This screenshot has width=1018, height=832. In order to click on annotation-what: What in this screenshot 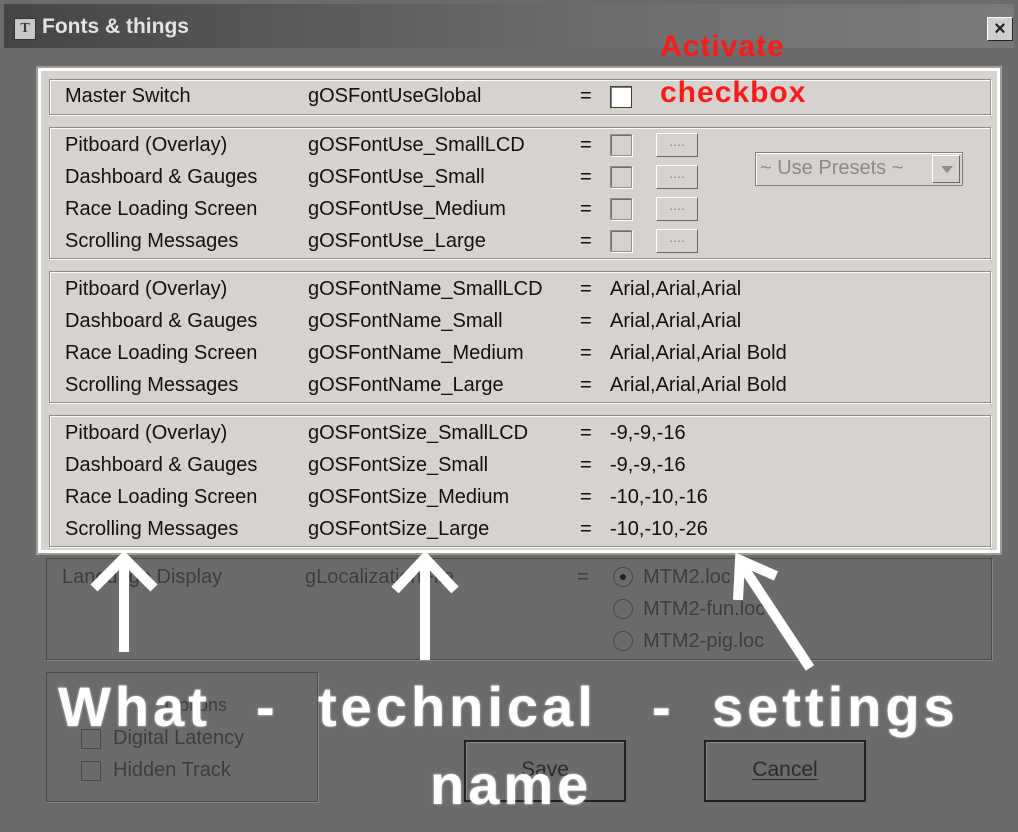, I will do `click(134, 706)`.